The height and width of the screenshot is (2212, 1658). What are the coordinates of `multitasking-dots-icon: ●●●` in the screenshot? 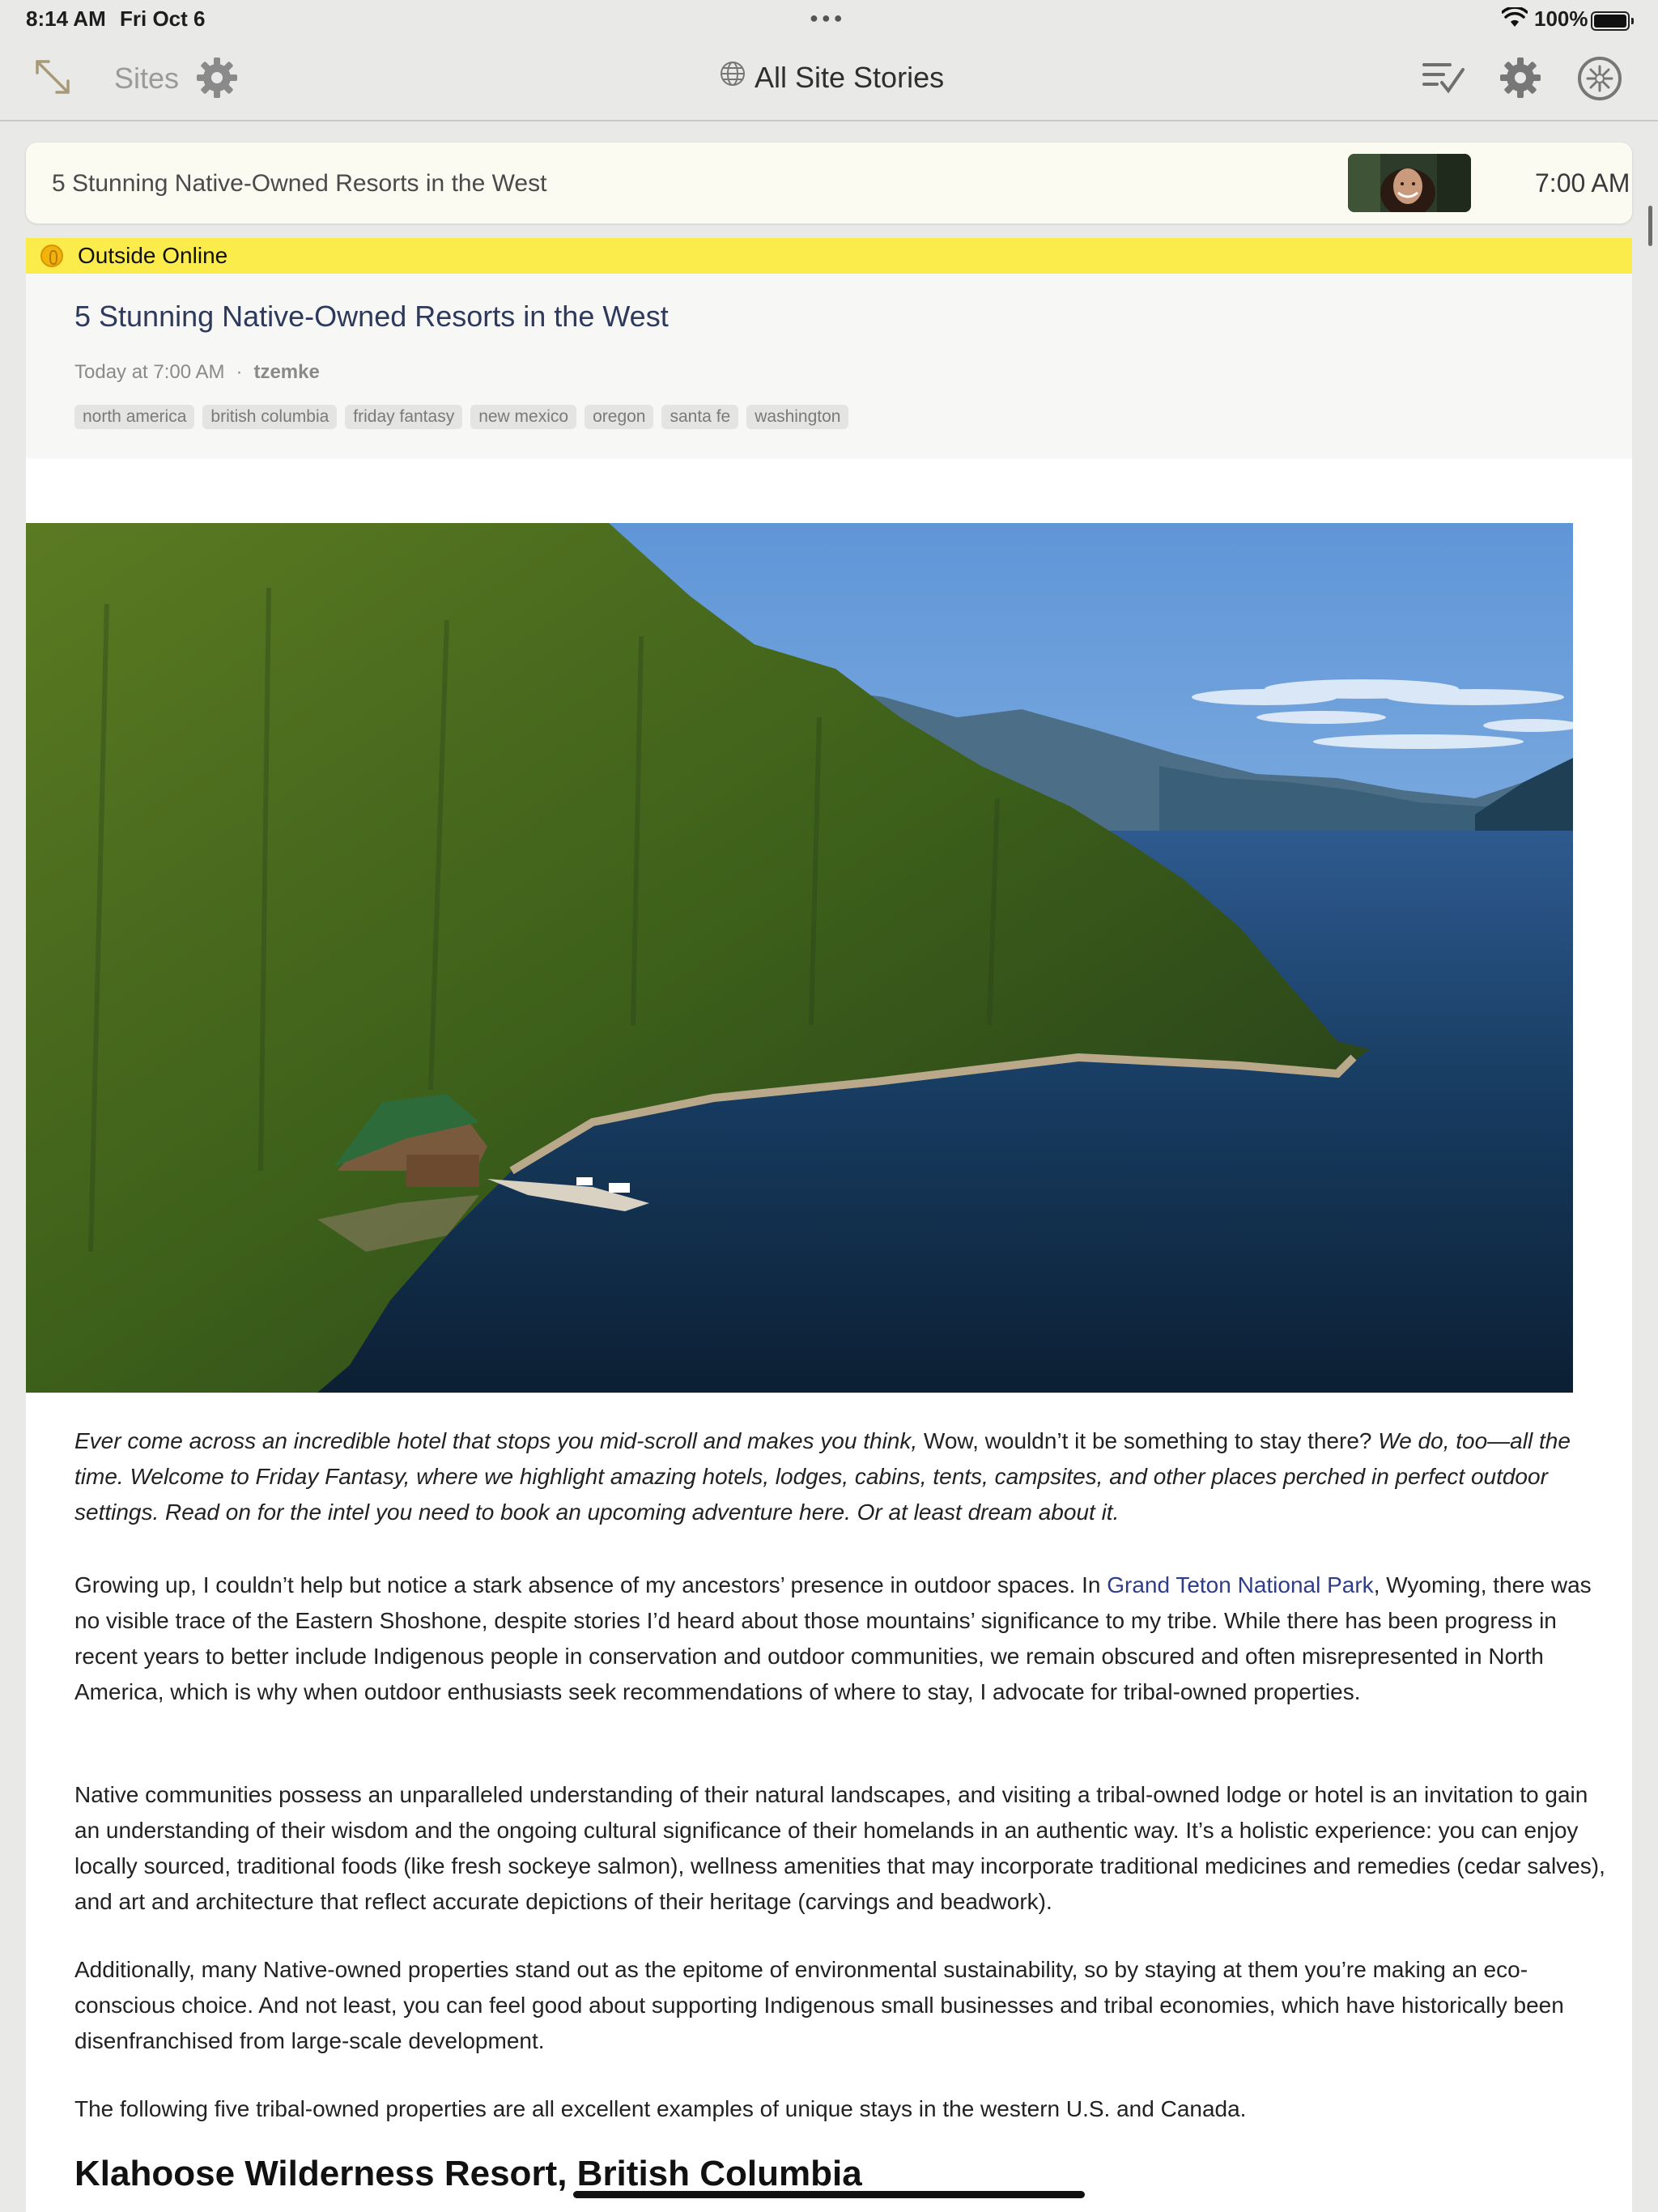 It's located at (828, 19).